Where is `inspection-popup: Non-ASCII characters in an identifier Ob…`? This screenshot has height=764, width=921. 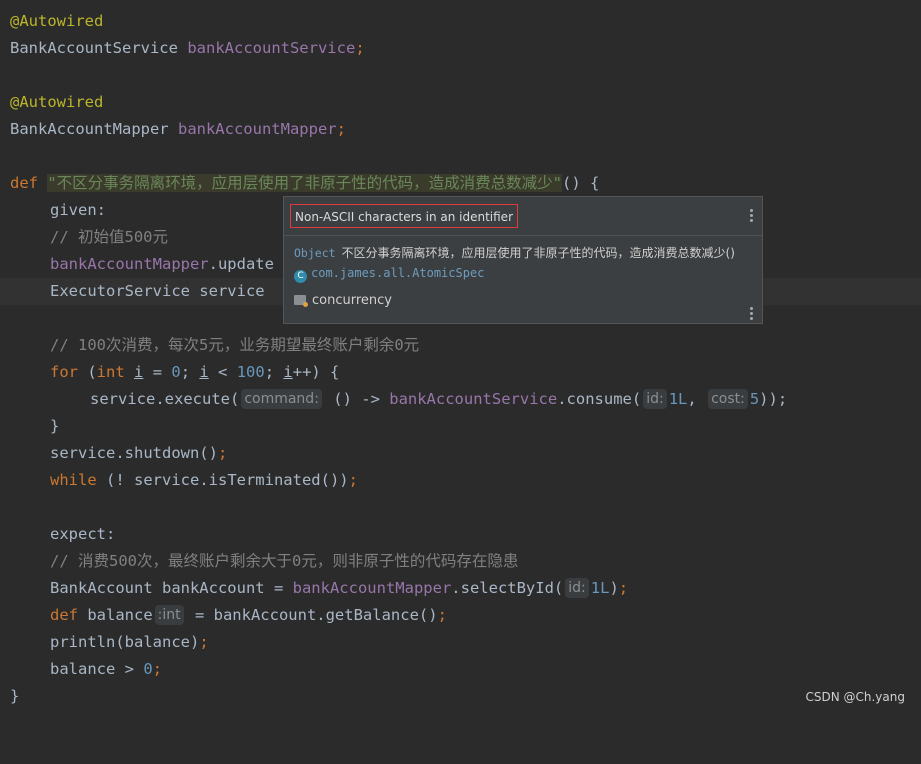
inspection-popup: Non-ASCII characters in an identifier Ob… is located at coordinates (523, 260).